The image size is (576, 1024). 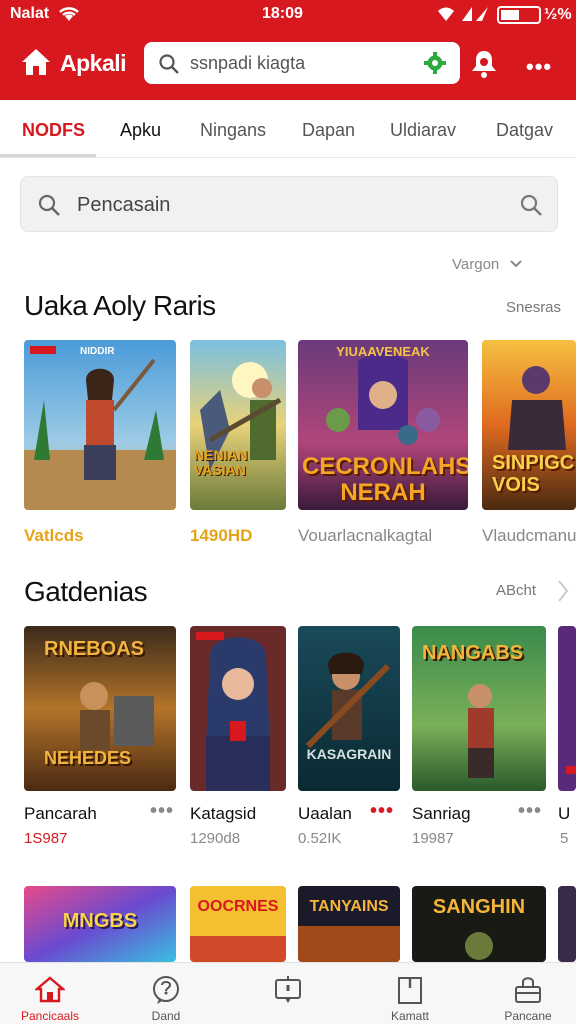 I want to click on bookmark-icon, so click(x=410, y=992).